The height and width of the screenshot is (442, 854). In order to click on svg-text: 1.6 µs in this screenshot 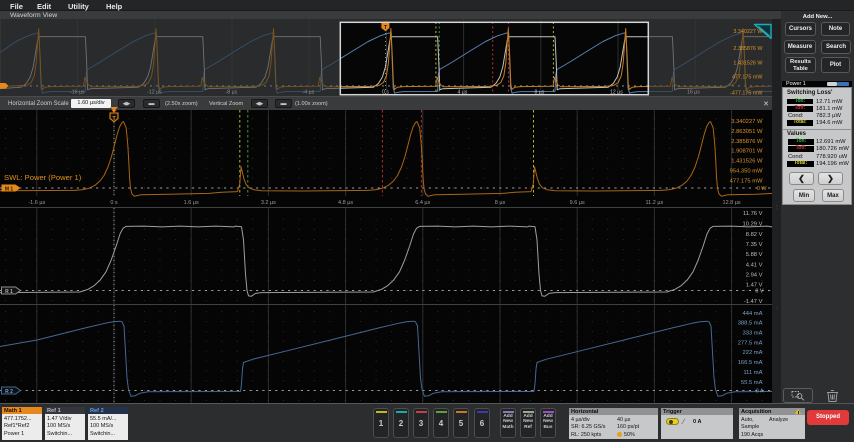, I will do `click(191, 203)`.